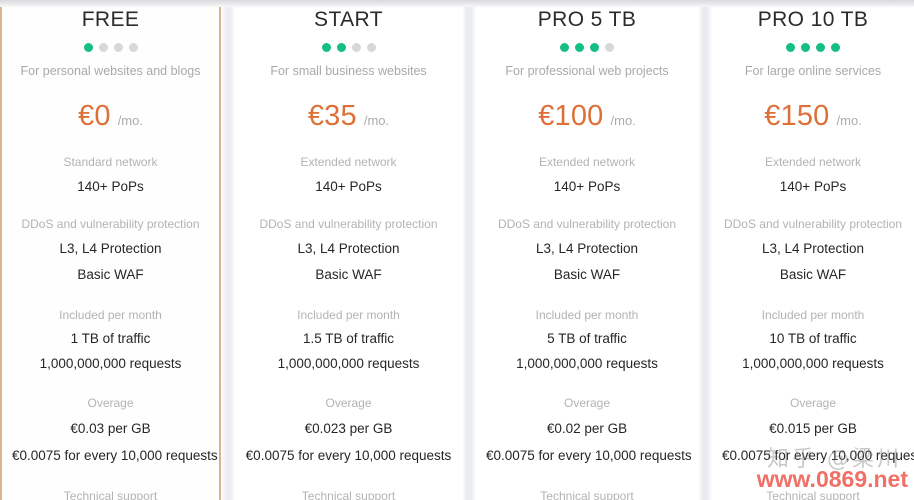 This screenshot has width=914, height=500. Describe the element at coordinates (457, 3) in the screenshot. I see `page-top-edge-strip` at that location.